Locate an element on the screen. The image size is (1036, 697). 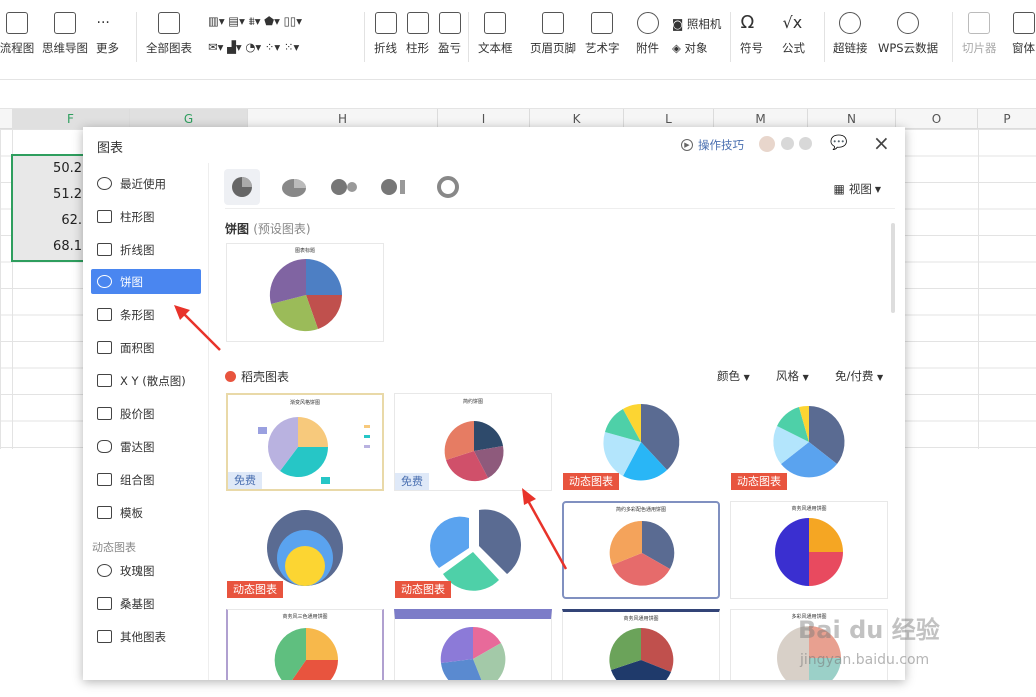
filter-price: 免/付费 ▼ is located at coordinates (859, 376).